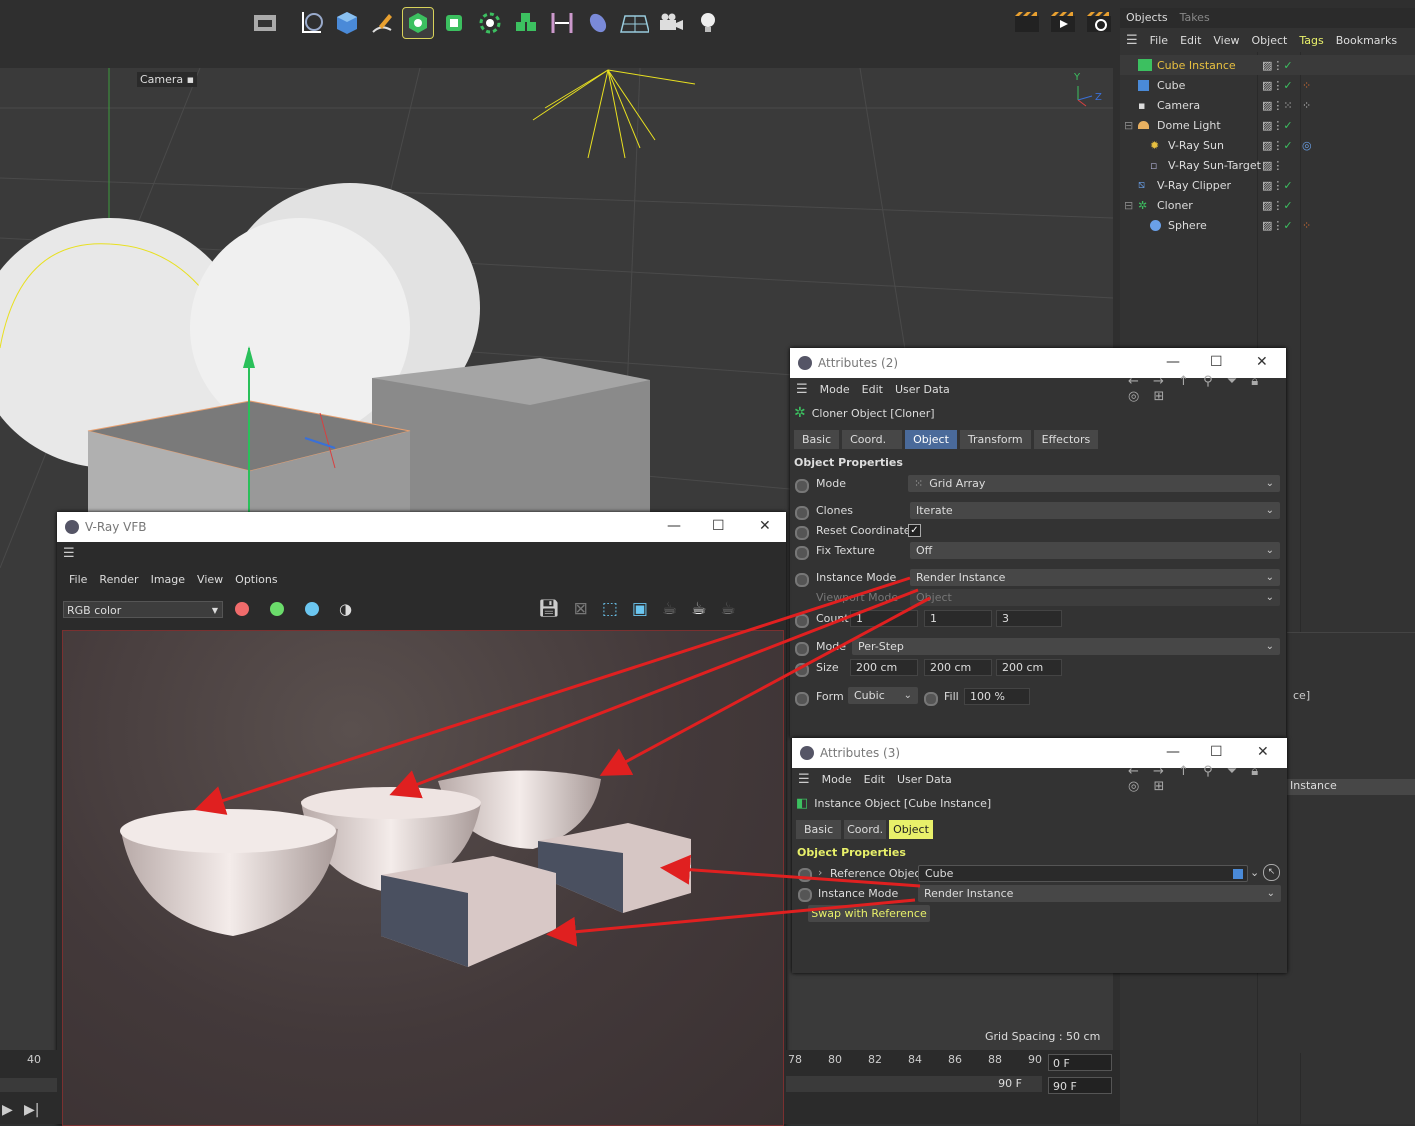 The width and height of the screenshot is (1415, 1126). I want to click on reset-coordinates-checkbox: ✓, so click(914, 530).